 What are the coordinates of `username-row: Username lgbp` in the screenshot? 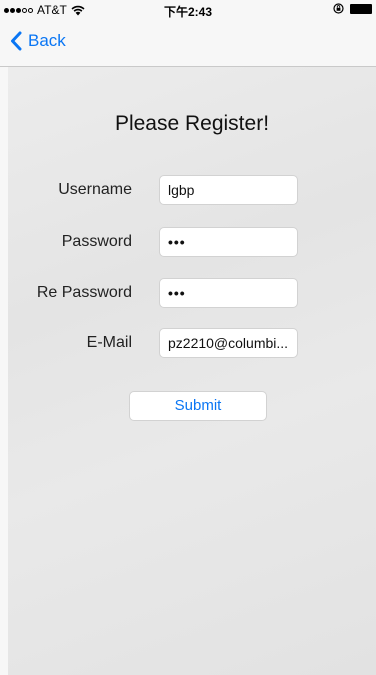 It's located at (192, 190).